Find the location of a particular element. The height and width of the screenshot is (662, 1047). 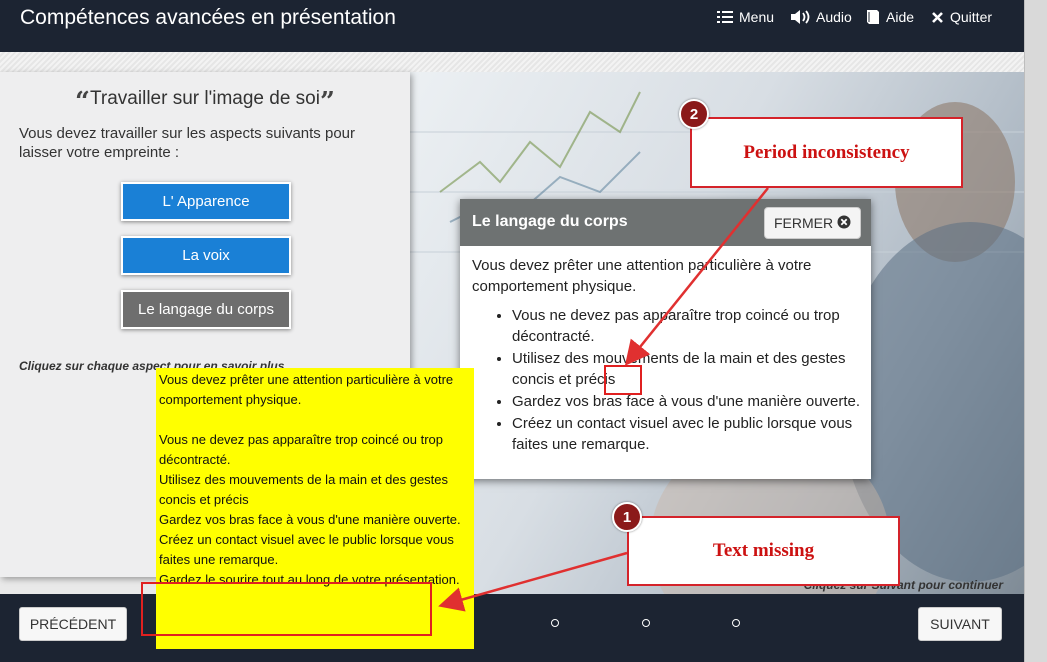

menu-label: Menu is located at coordinates (757, 17).